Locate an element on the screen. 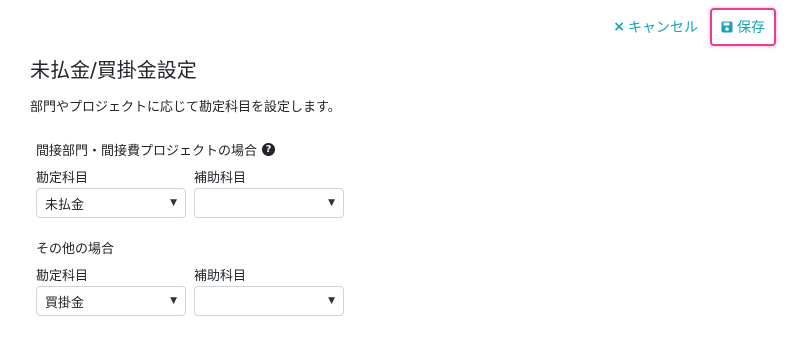  field-row: 勘定科目 未払金 ▼ 補助科目 ▼ is located at coordinates (190, 192).